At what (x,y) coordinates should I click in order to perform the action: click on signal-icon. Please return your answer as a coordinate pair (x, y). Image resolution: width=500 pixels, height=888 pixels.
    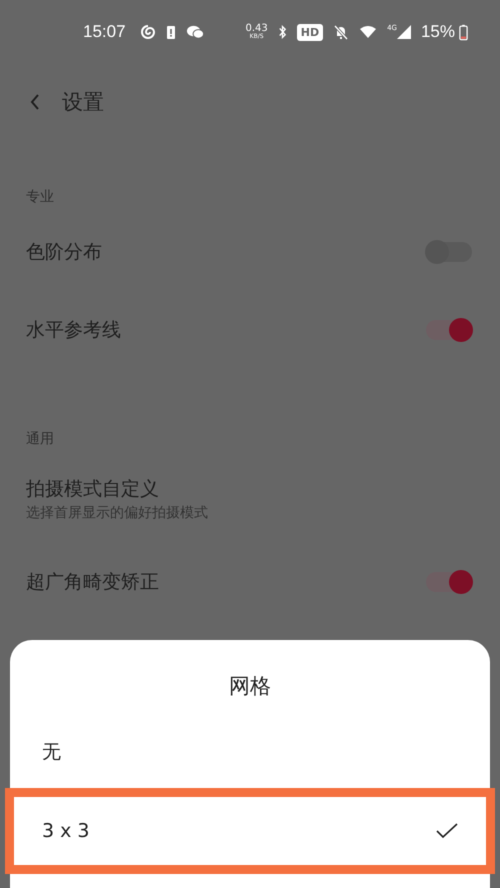
    Looking at the image, I should click on (403, 32).